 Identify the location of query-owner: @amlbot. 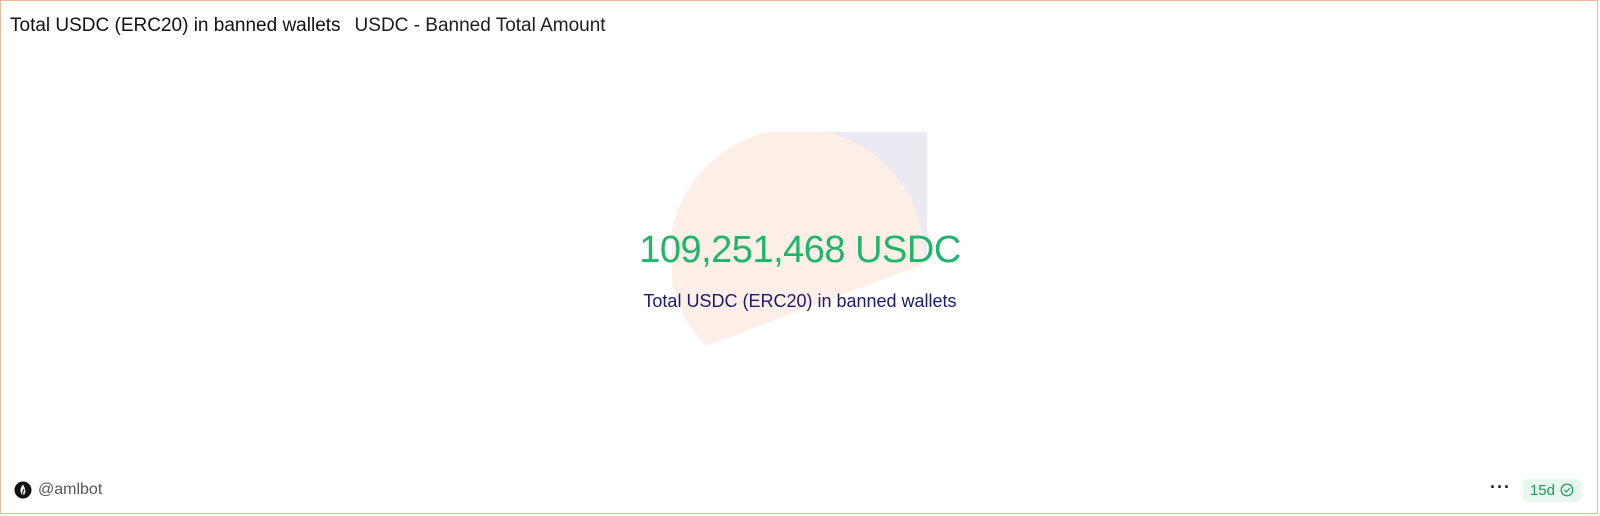
(58, 490).